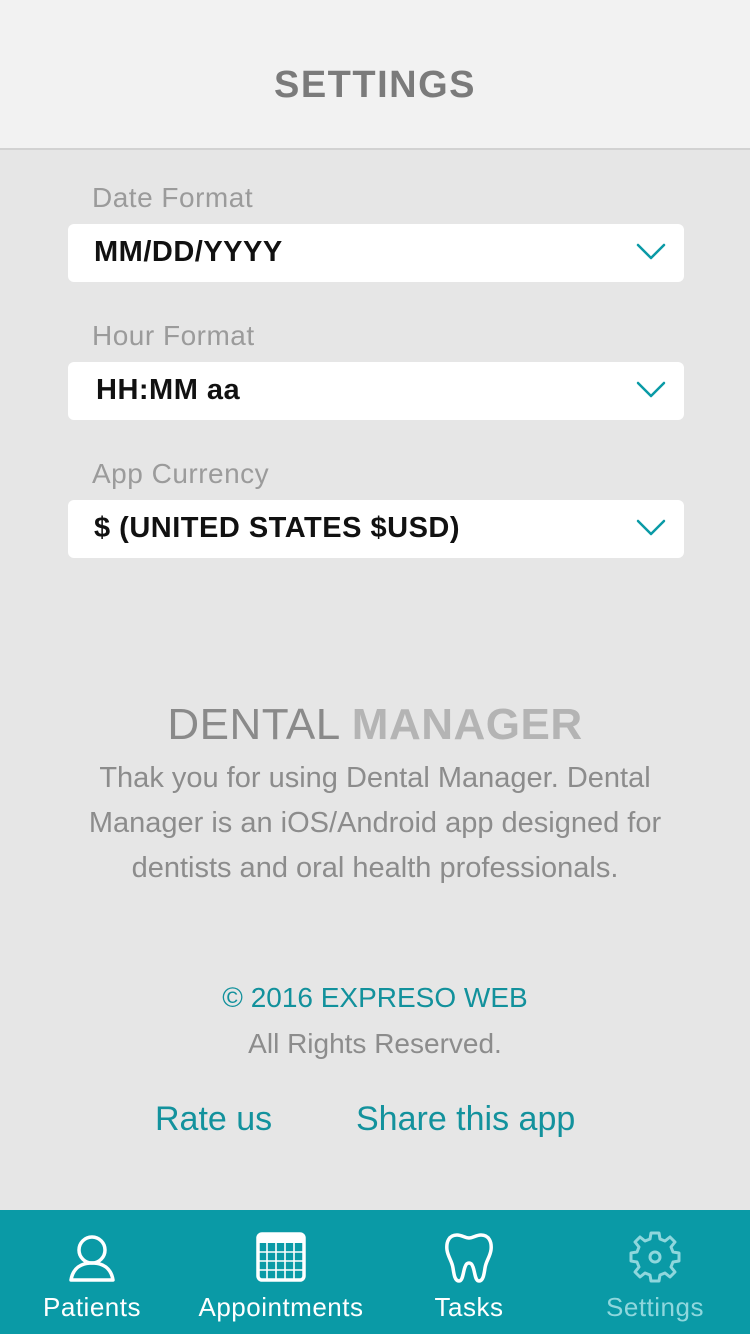  What do you see at coordinates (375, 1043) in the screenshot?
I see `rights-text: All Rights Reserved.` at bounding box center [375, 1043].